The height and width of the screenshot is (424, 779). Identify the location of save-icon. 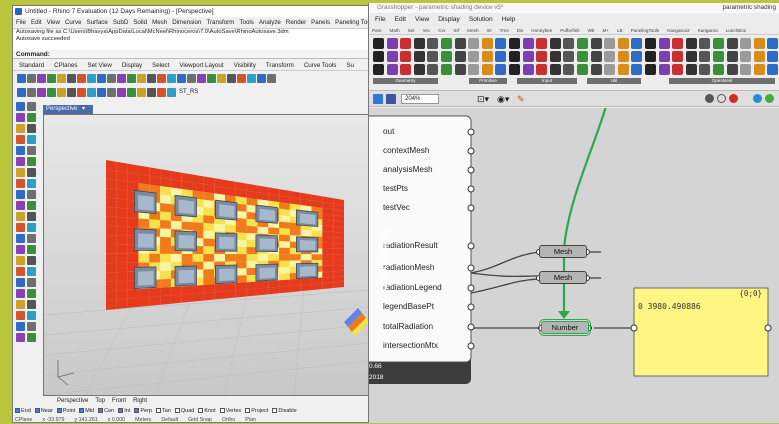
(391, 99).